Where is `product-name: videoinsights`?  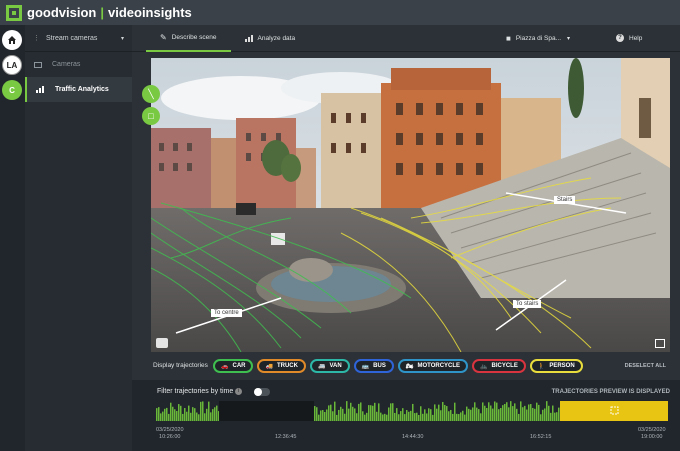
product-name: videoinsights is located at coordinates (149, 12).